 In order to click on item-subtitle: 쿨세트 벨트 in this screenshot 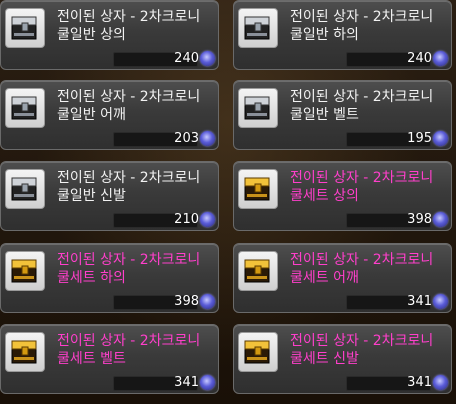, I will do `click(91, 359)`.